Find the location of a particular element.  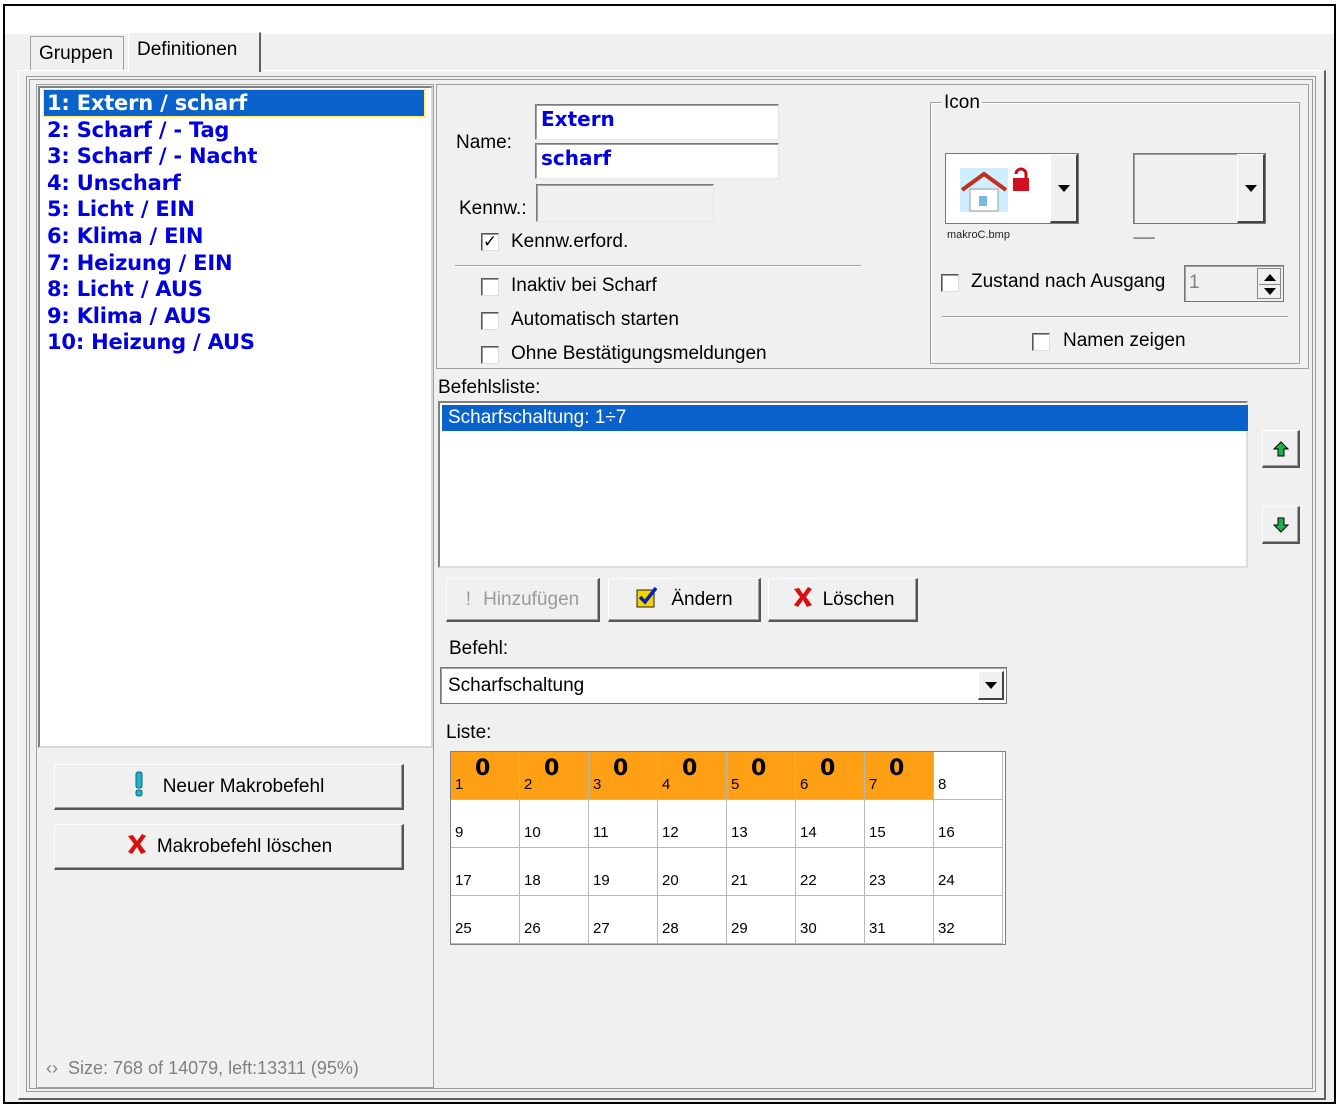

autostart-checkbox is located at coordinates (490, 321).